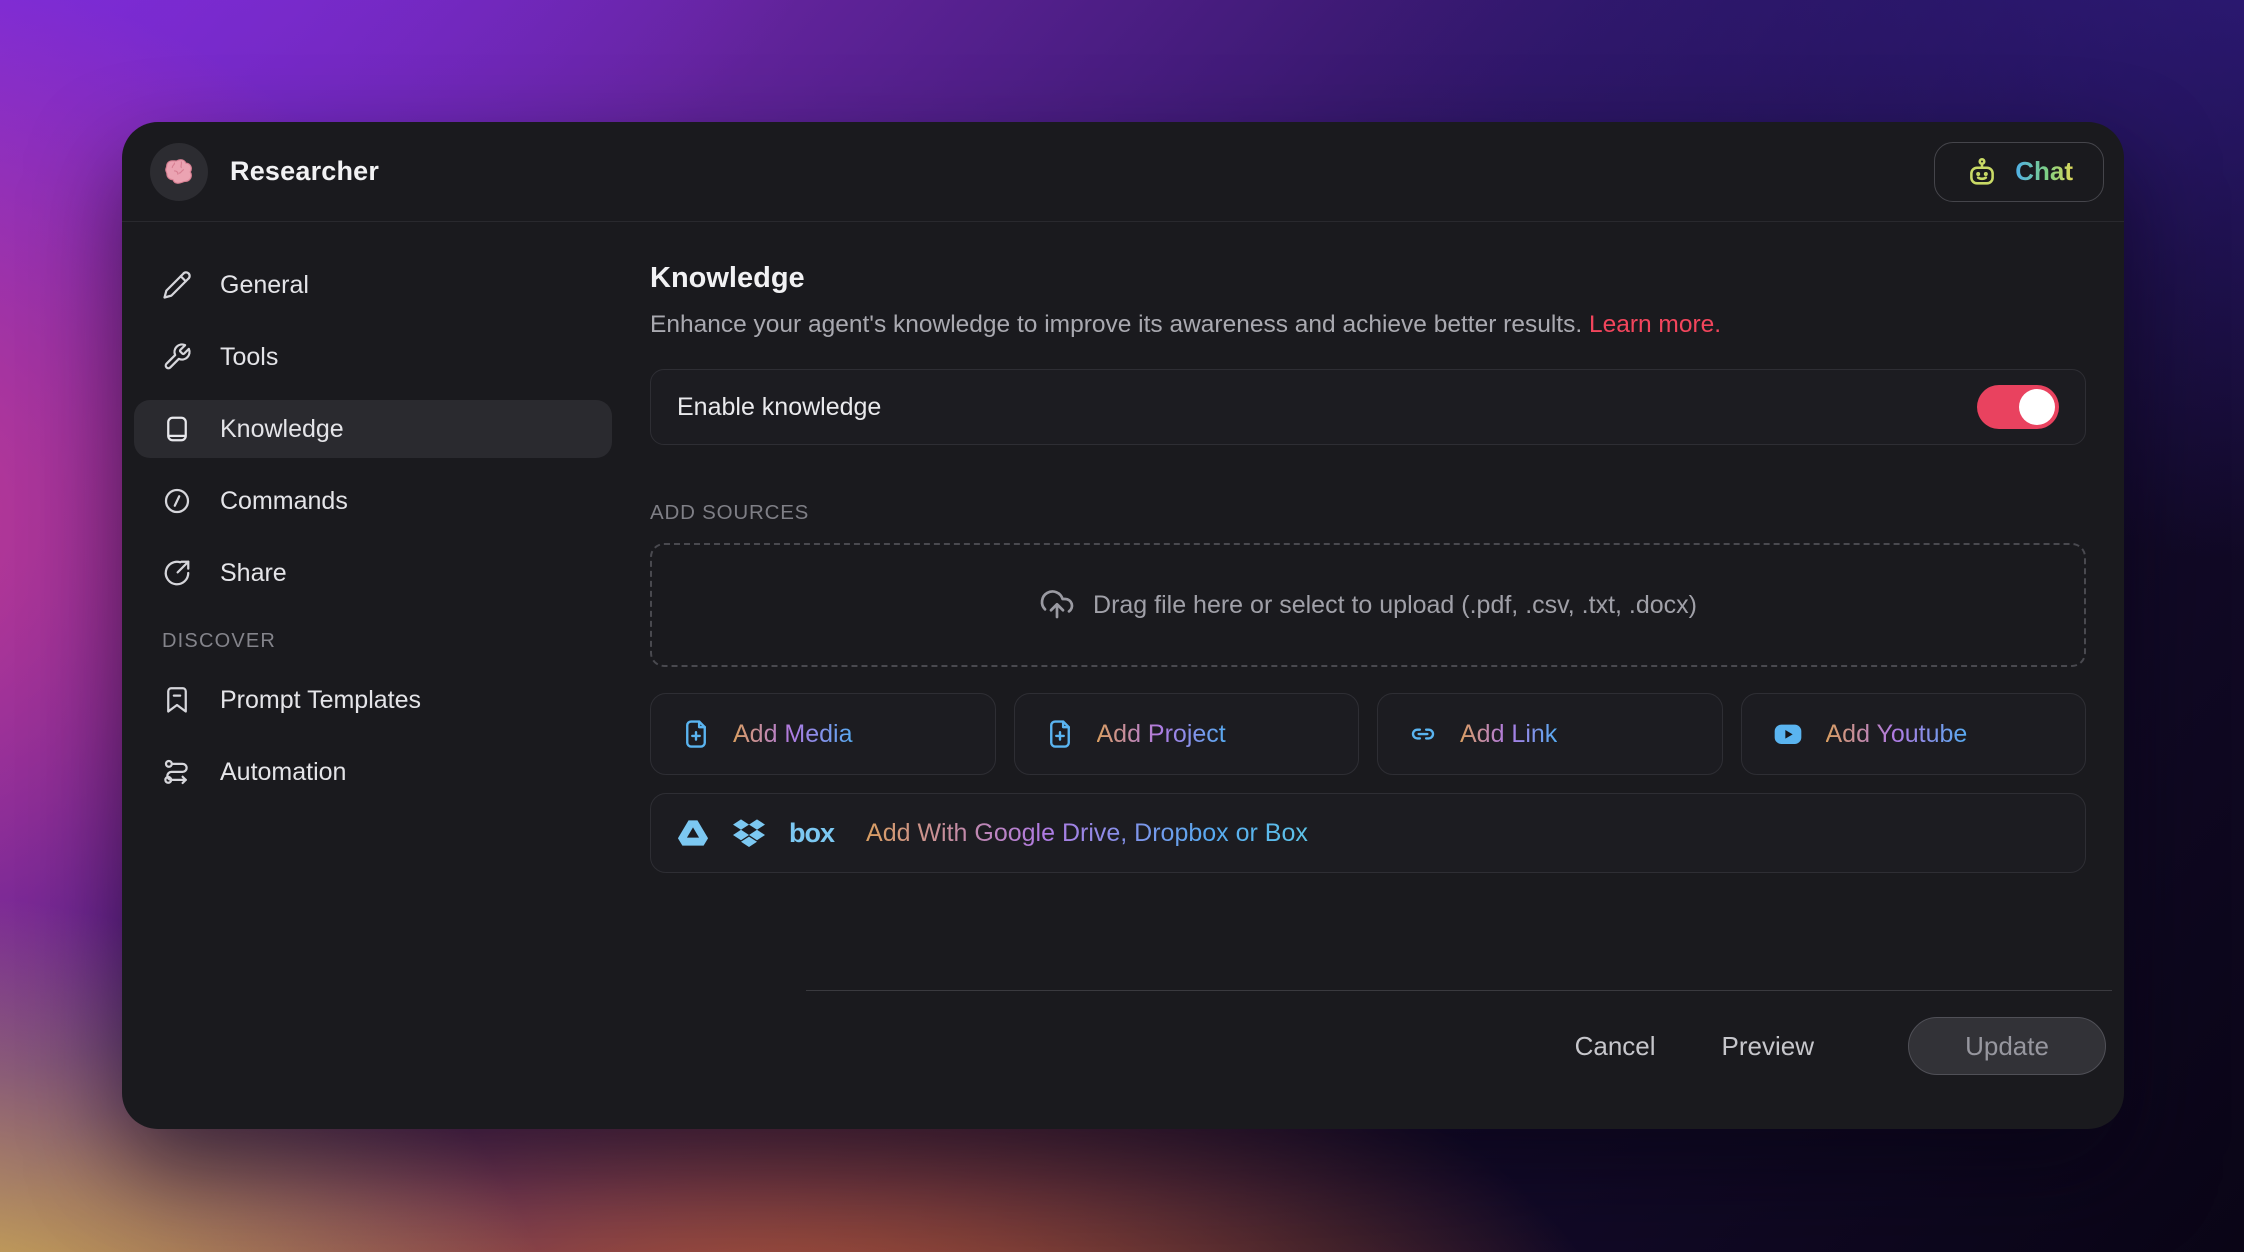  What do you see at coordinates (1057, 604) in the screenshot?
I see `upload-cloud-icon` at bounding box center [1057, 604].